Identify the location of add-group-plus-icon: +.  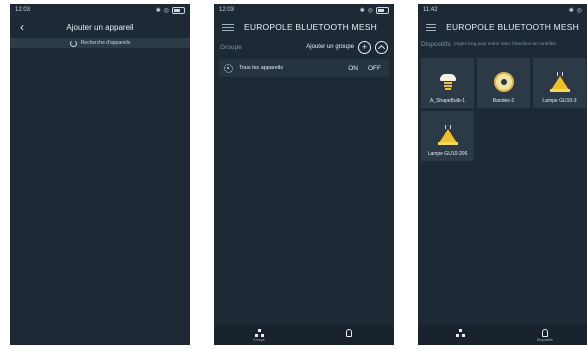
(364, 47).